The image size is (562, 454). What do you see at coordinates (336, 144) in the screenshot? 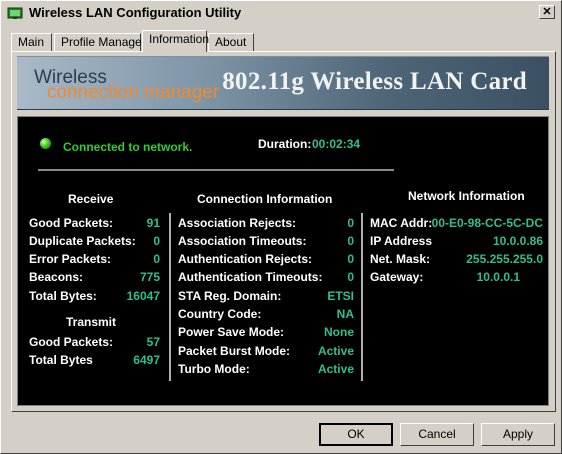
I see `duration-value: 00:02:34` at bounding box center [336, 144].